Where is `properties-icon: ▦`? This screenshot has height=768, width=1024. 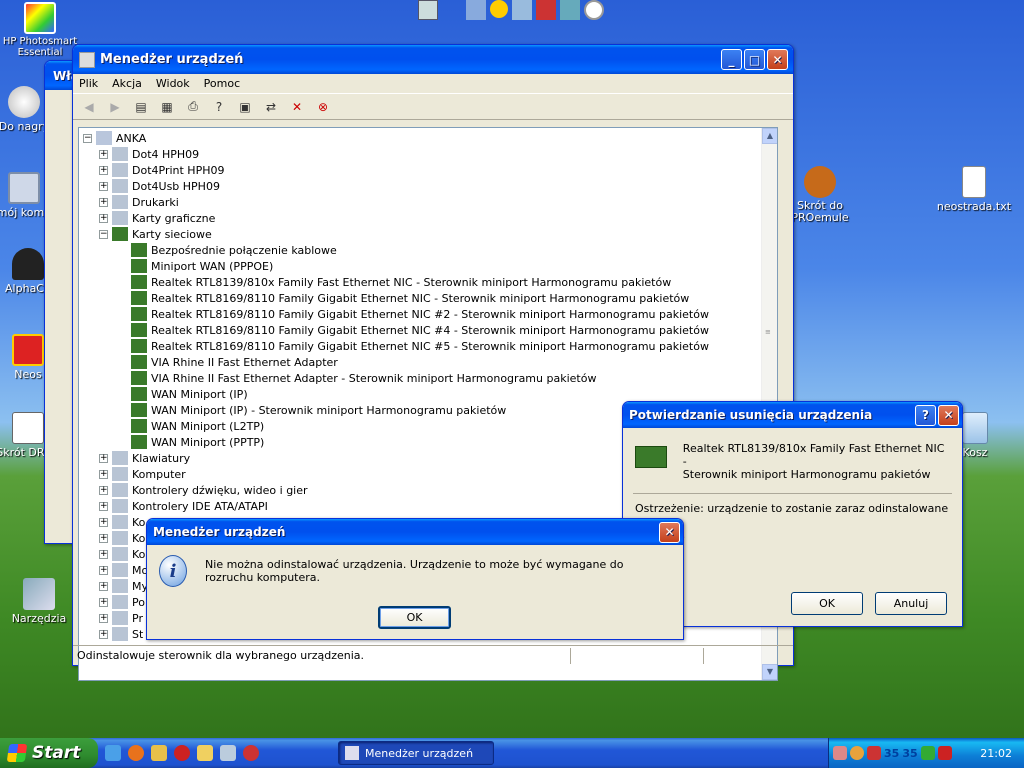 properties-icon: ▦ is located at coordinates (167, 107).